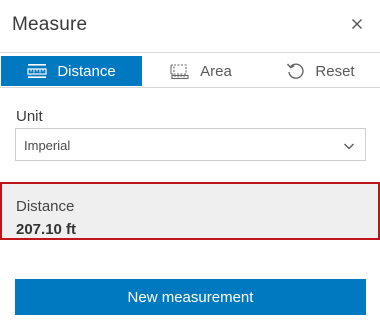 This screenshot has height=324, width=380. Describe the element at coordinates (37, 71) in the screenshot. I see `ruler-distance-icon` at that location.